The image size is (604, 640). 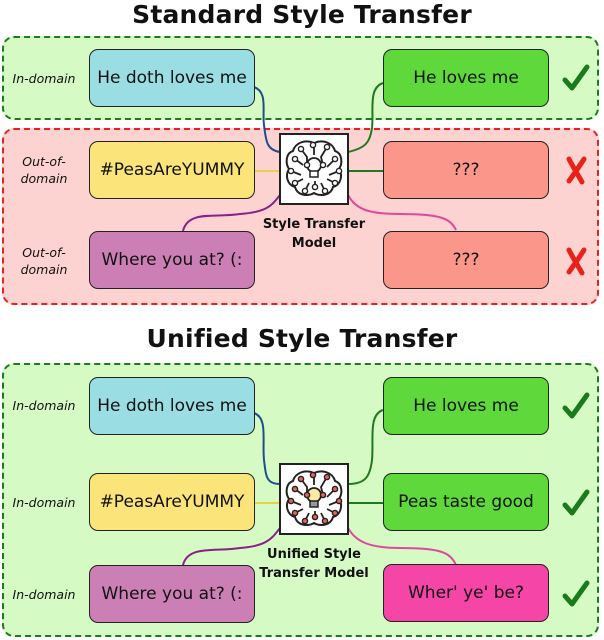 I want to click on std-input-box-1: He doth loves me, so click(x=172, y=78).